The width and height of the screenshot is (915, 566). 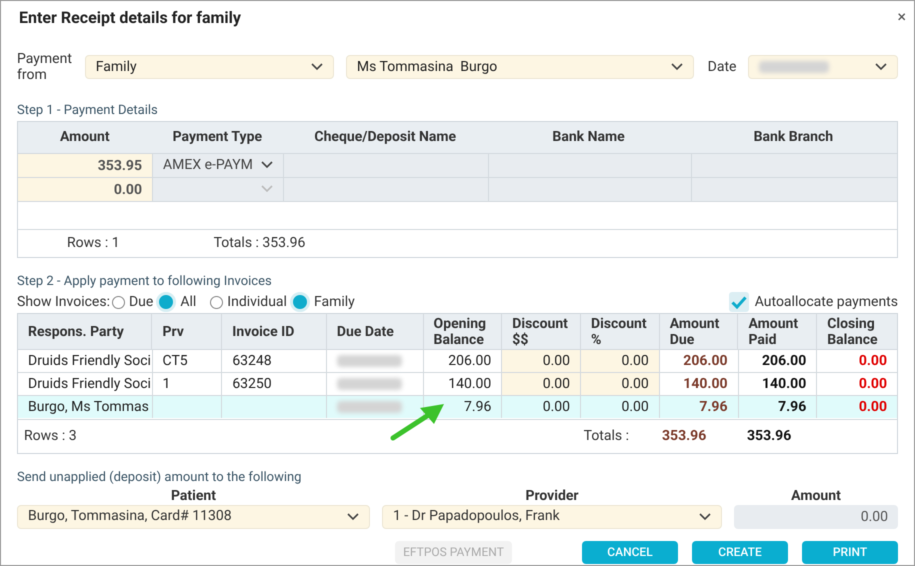 What do you see at coordinates (816, 516) in the screenshot?
I see `amount-field: 0.00` at bounding box center [816, 516].